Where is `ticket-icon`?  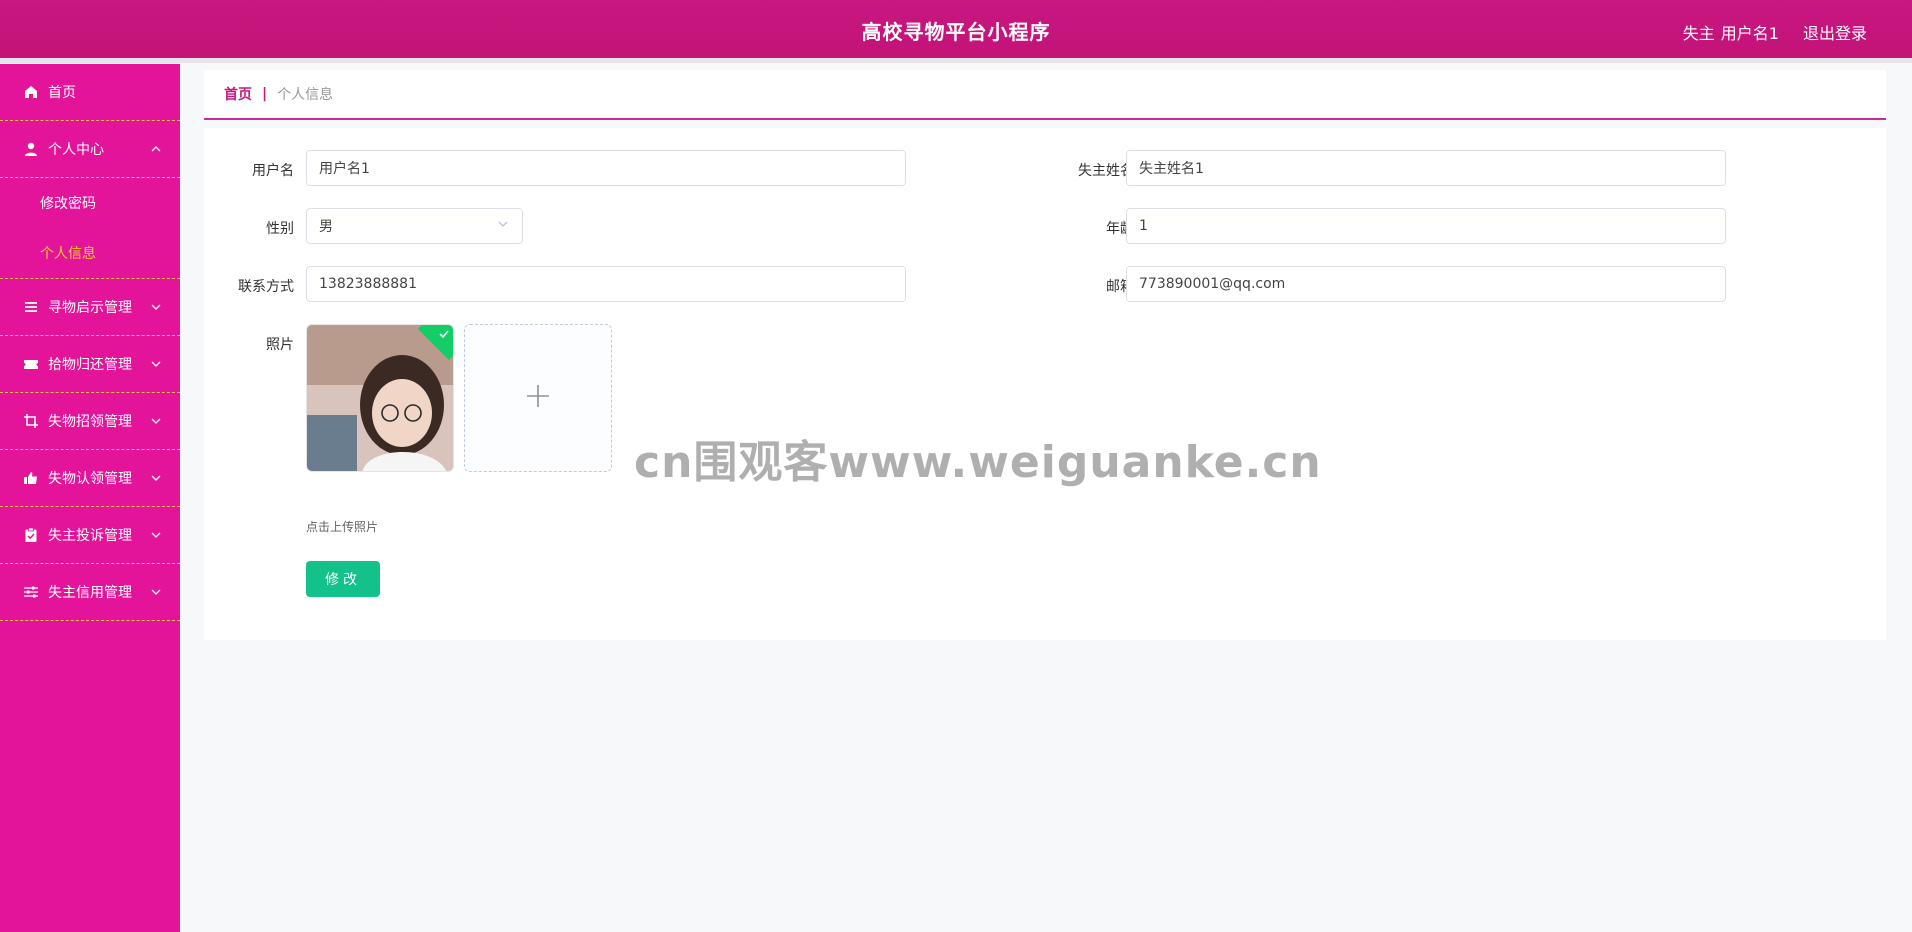
ticket-icon is located at coordinates (31, 364).